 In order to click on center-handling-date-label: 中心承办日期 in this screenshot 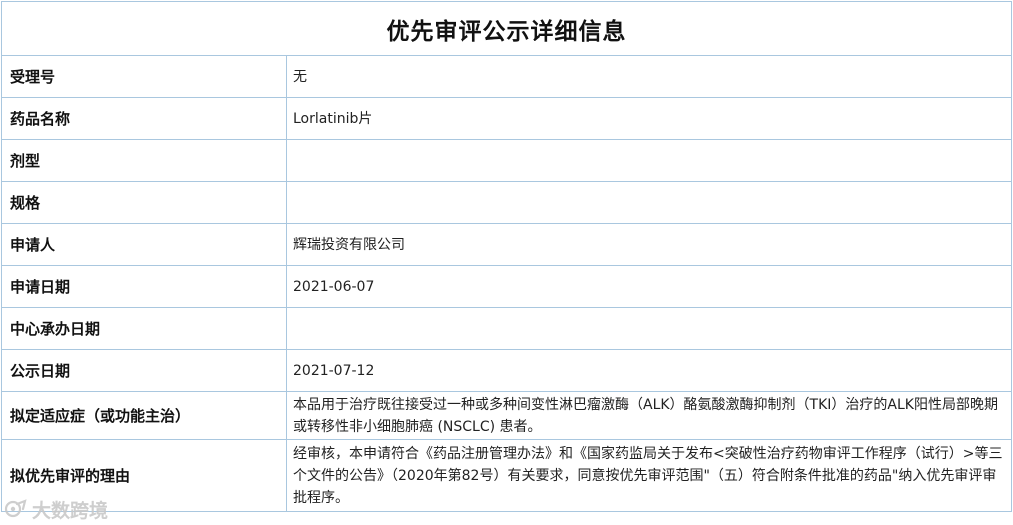, I will do `click(144, 328)`.